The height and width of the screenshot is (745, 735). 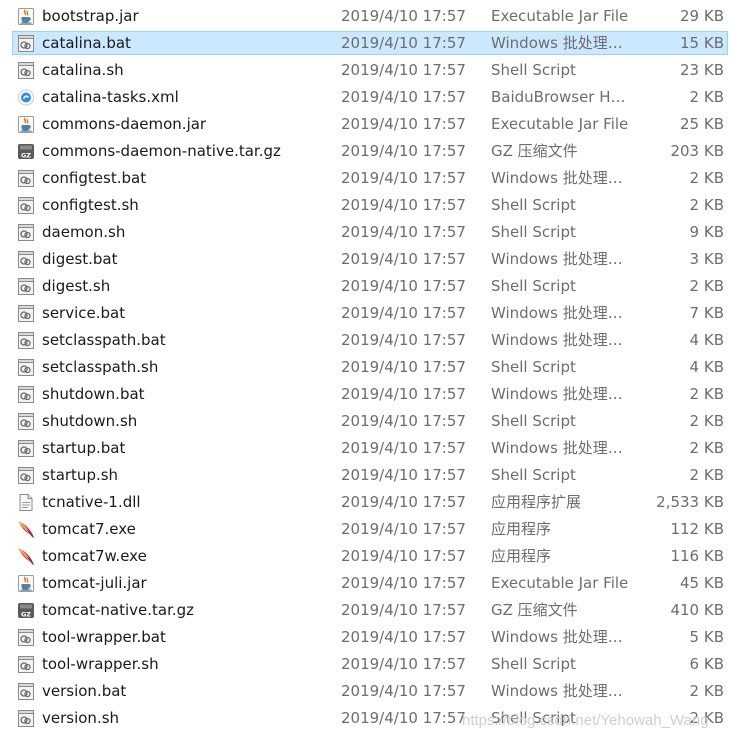 I want to click on file-name: startup.sh, so click(x=80, y=475).